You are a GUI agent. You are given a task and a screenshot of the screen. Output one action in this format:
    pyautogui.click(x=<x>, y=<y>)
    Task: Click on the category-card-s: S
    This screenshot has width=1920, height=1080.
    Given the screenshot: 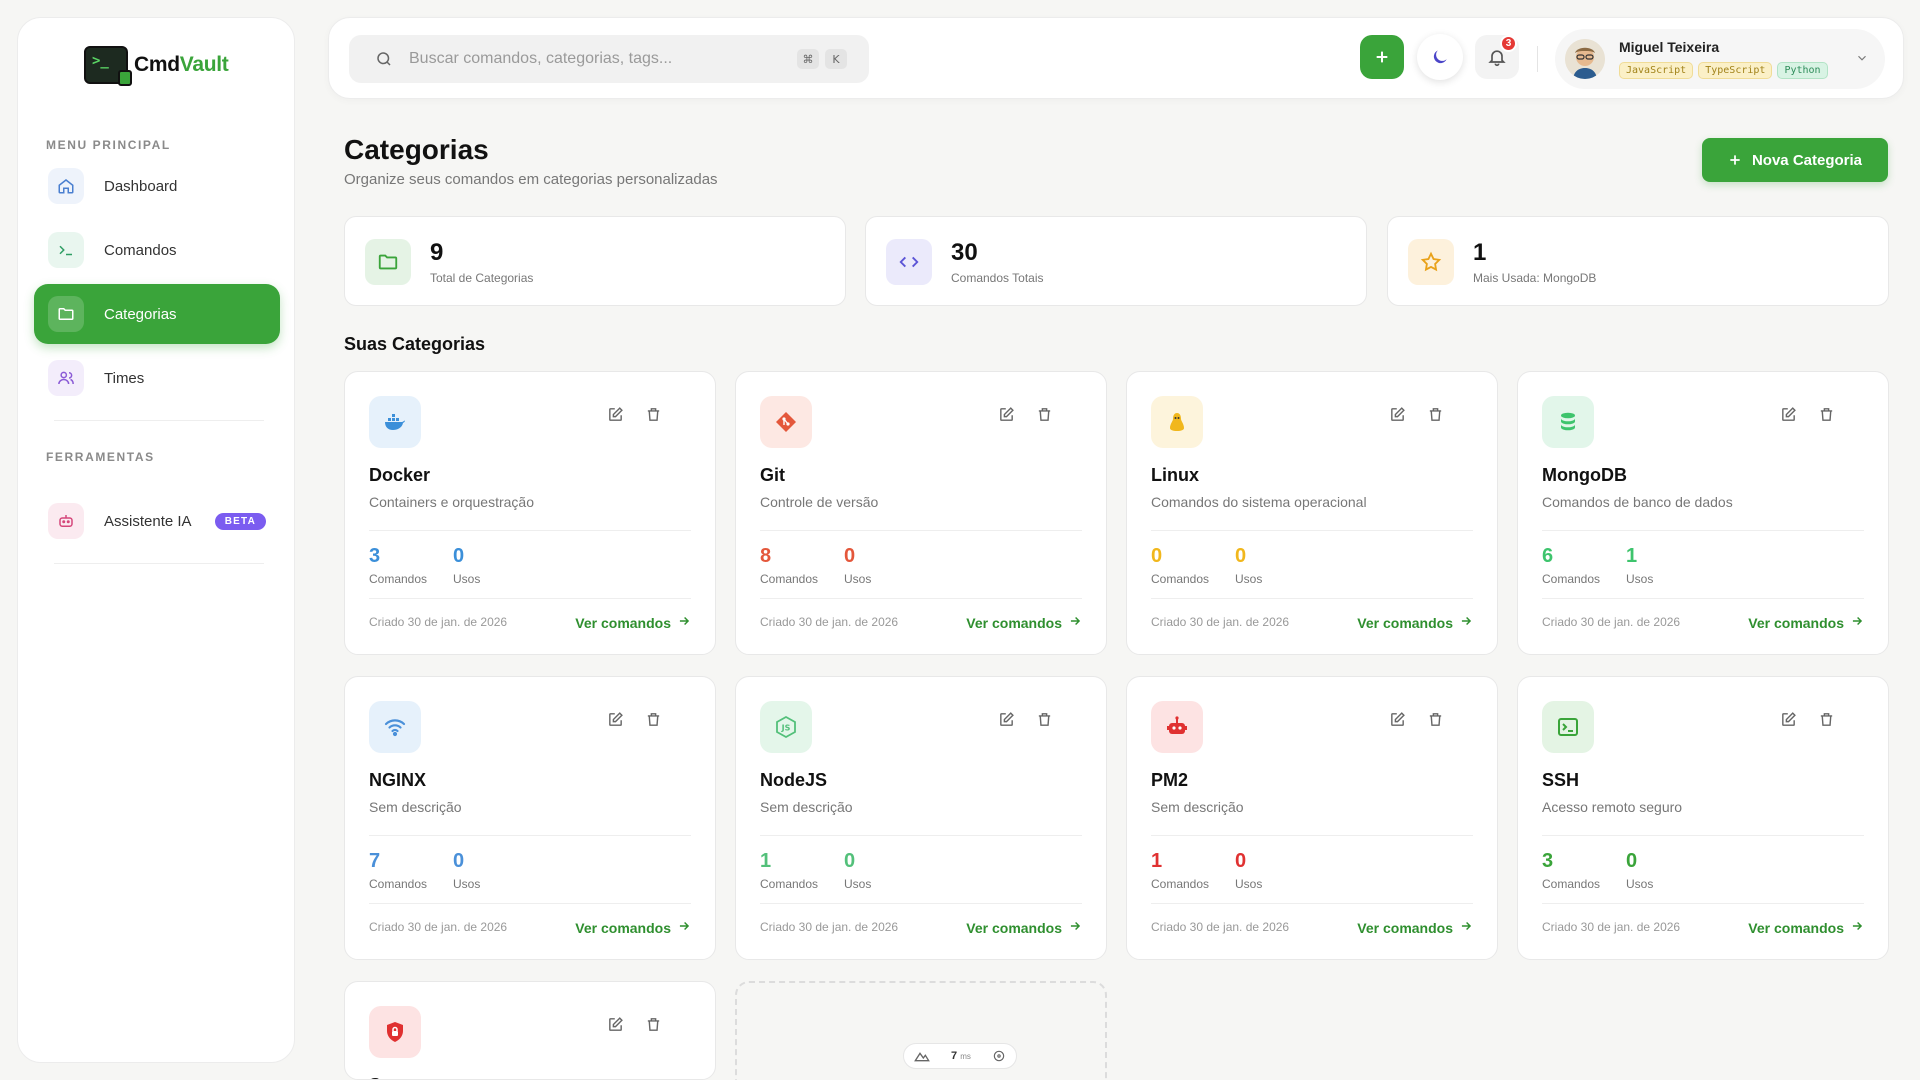 What is the action you would take?
    pyautogui.click(x=530, y=1030)
    